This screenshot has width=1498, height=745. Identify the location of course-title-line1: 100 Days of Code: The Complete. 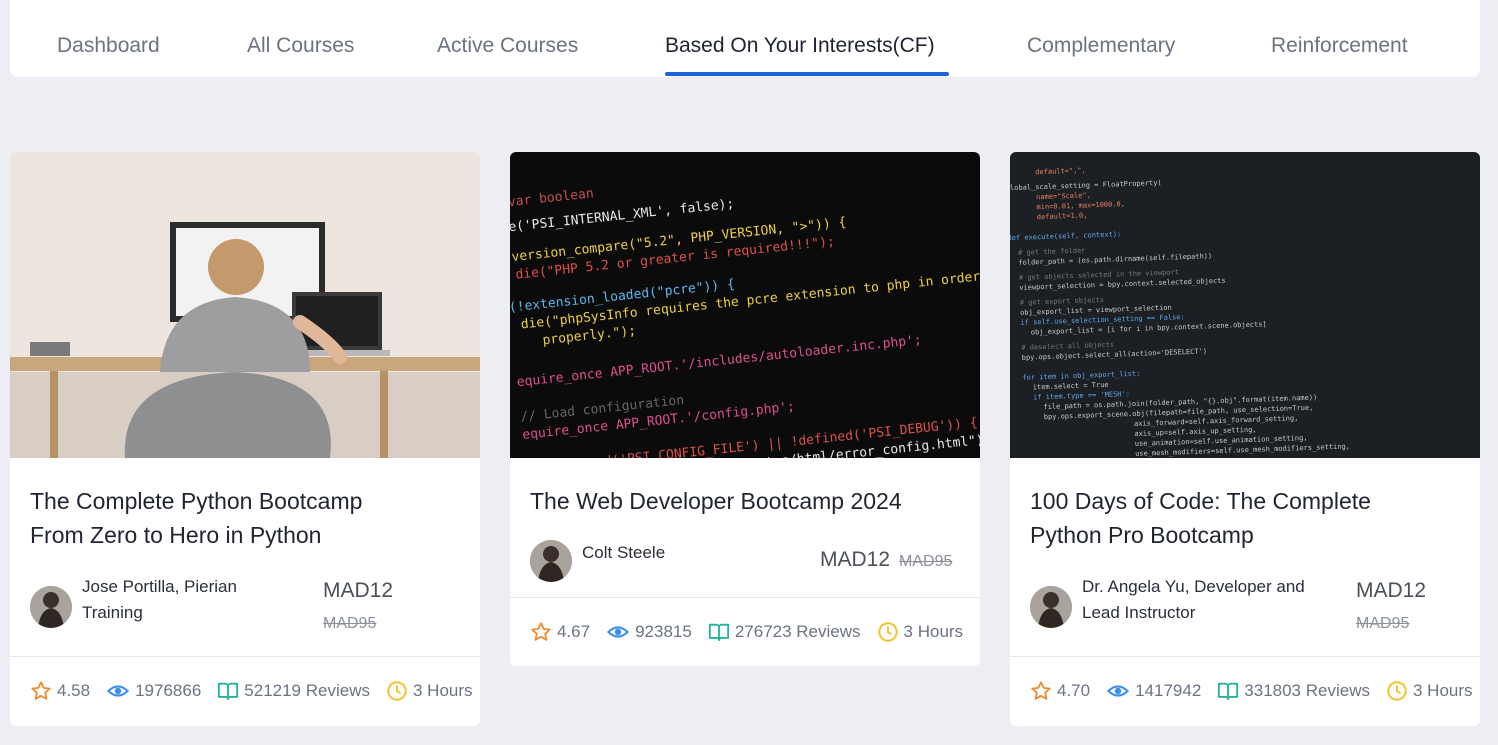
(1240, 501).